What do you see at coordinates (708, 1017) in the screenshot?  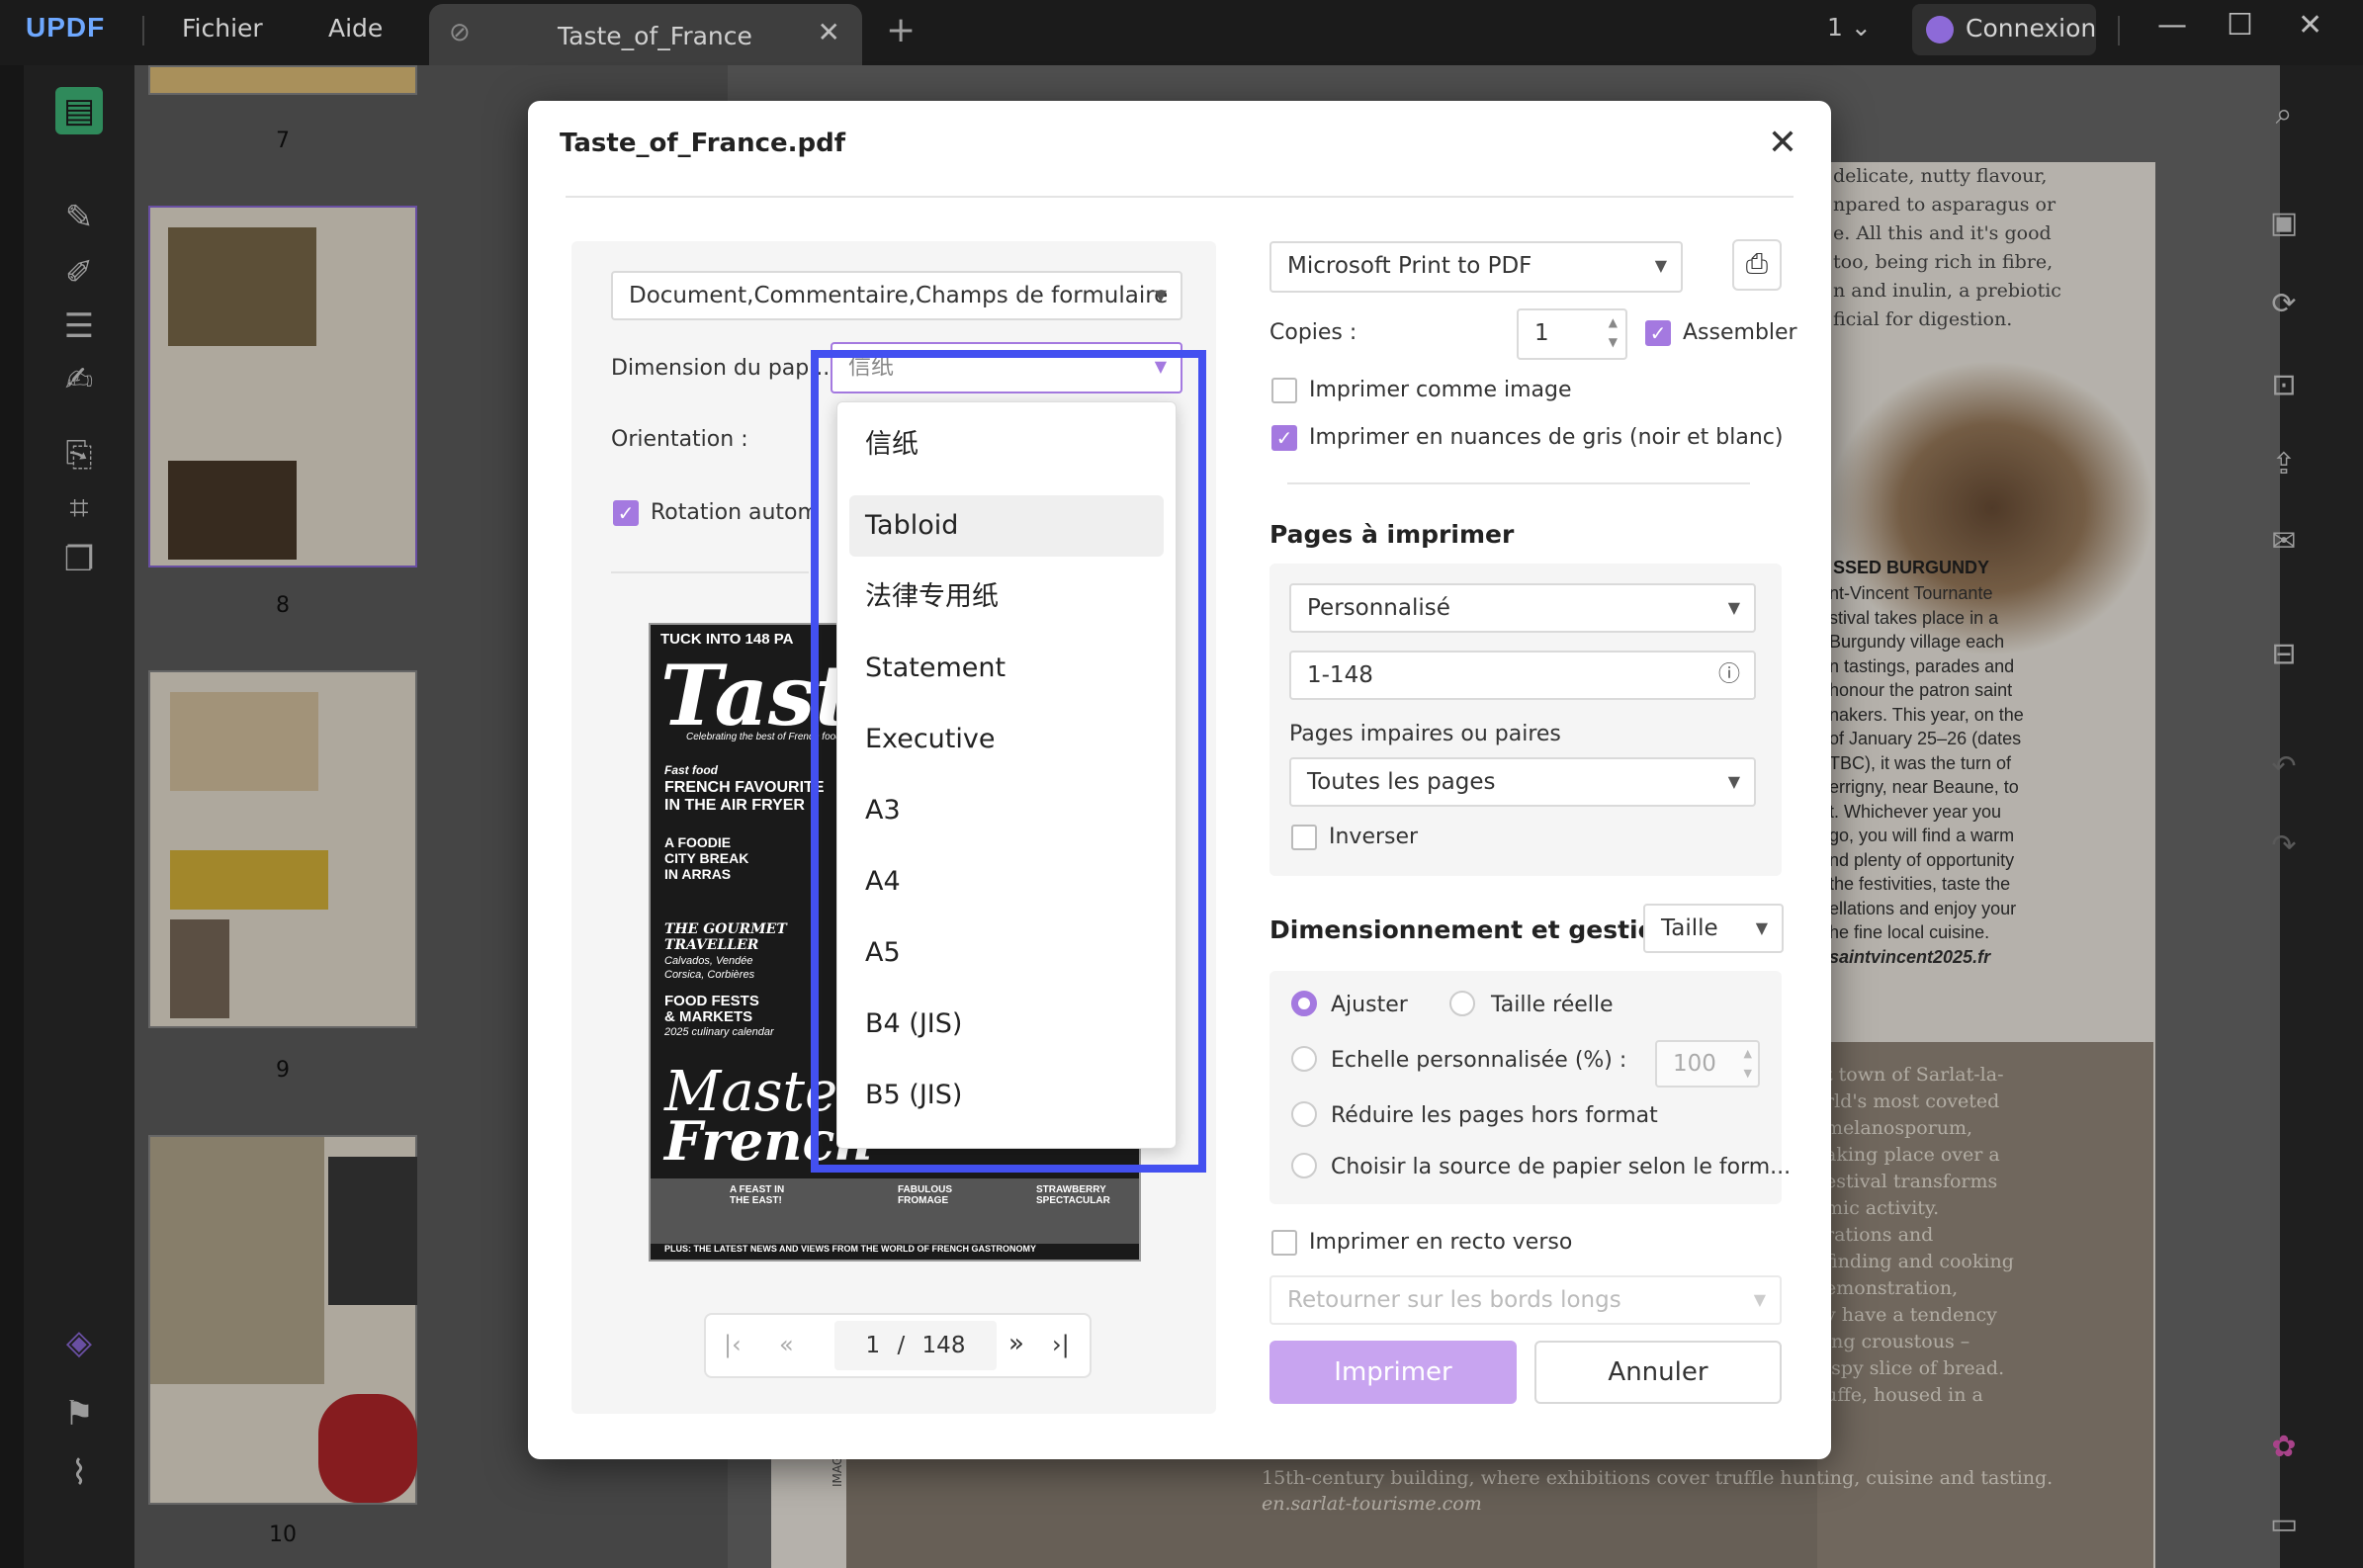 I see `preview-text: & MARKETS` at bounding box center [708, 1017].